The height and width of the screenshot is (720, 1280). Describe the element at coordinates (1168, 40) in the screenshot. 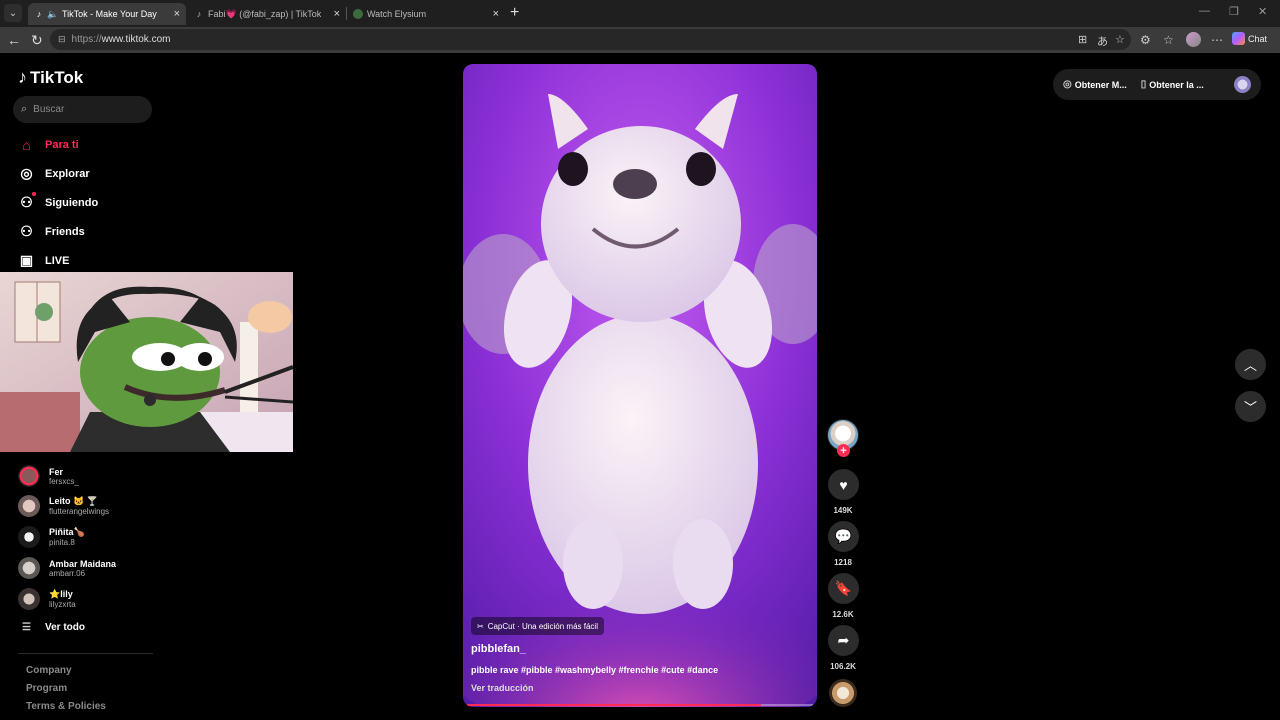

I see `favorites-icon: ☆` at that location.